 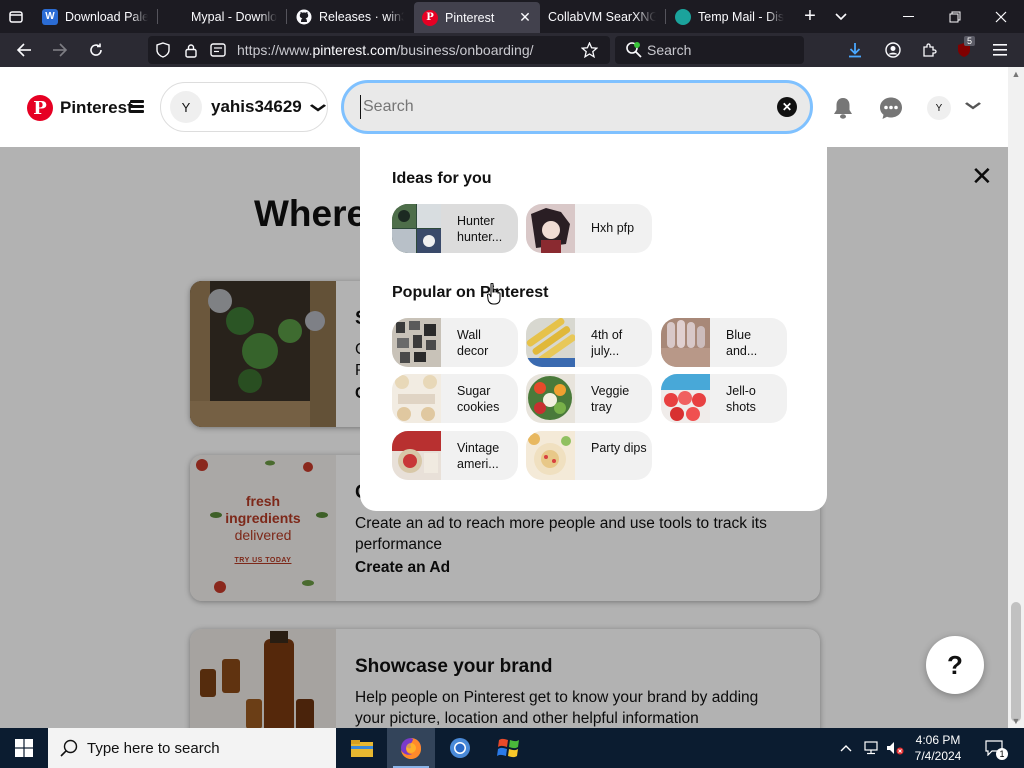 I want to click on scrollbar-thumb, so click(x=1016, y=662).